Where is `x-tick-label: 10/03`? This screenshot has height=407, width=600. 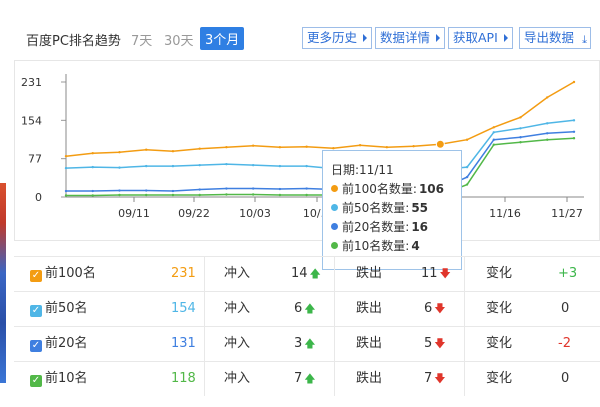
x-tick-label: 10/03 is located at coordinates (255, 213).